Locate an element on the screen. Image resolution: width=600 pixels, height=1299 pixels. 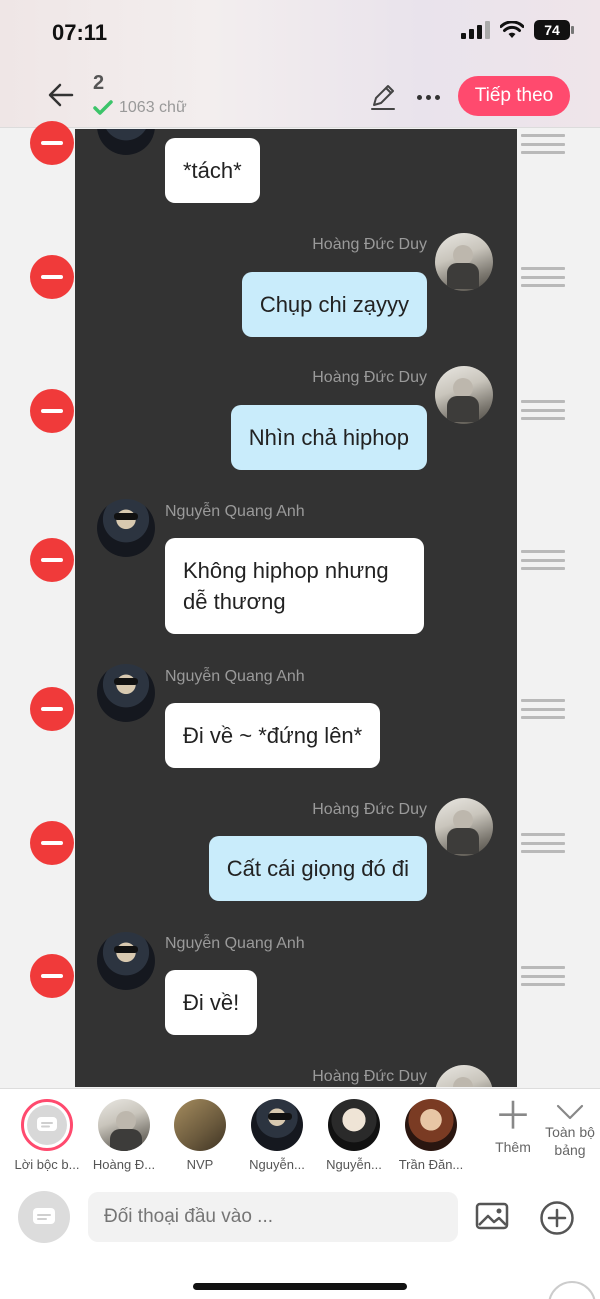
more-options-button is located at coordinates (428, 97).